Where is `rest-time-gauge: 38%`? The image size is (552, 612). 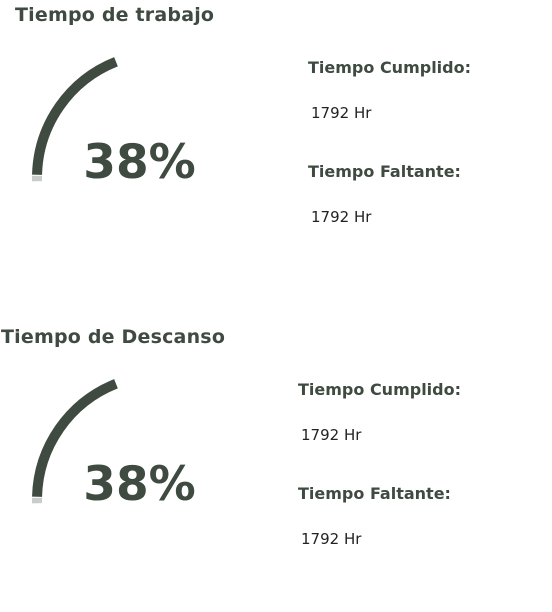
rest-time-gauge: 38% is located at coordinates (112, 452).